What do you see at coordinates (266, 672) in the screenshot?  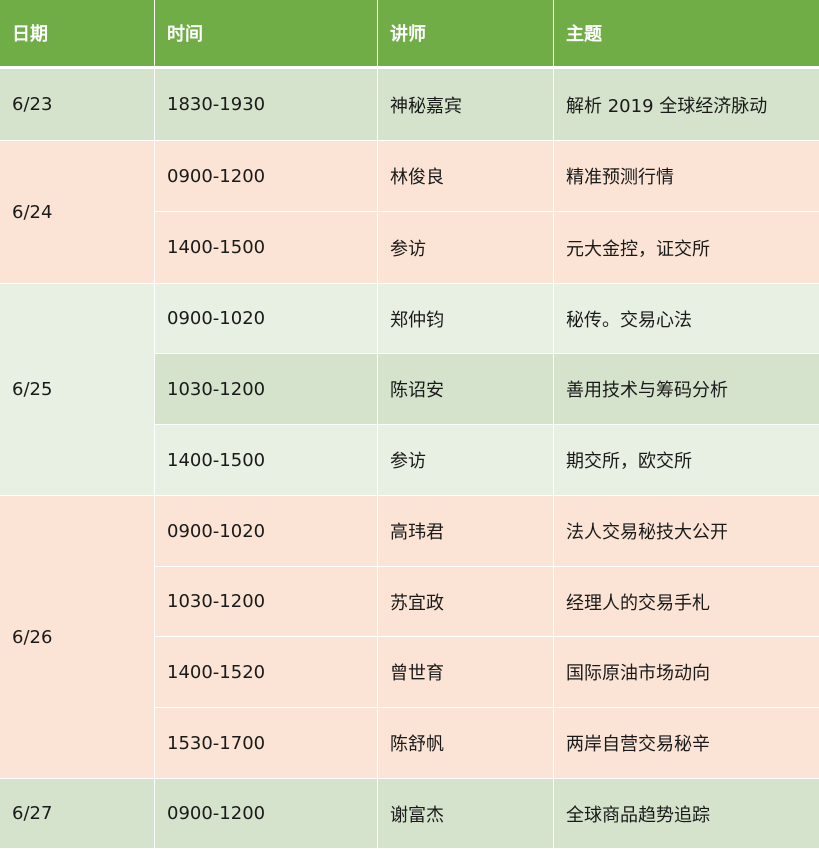 I see `time-cell: 1400-1520` at bounding box center [266, 672].